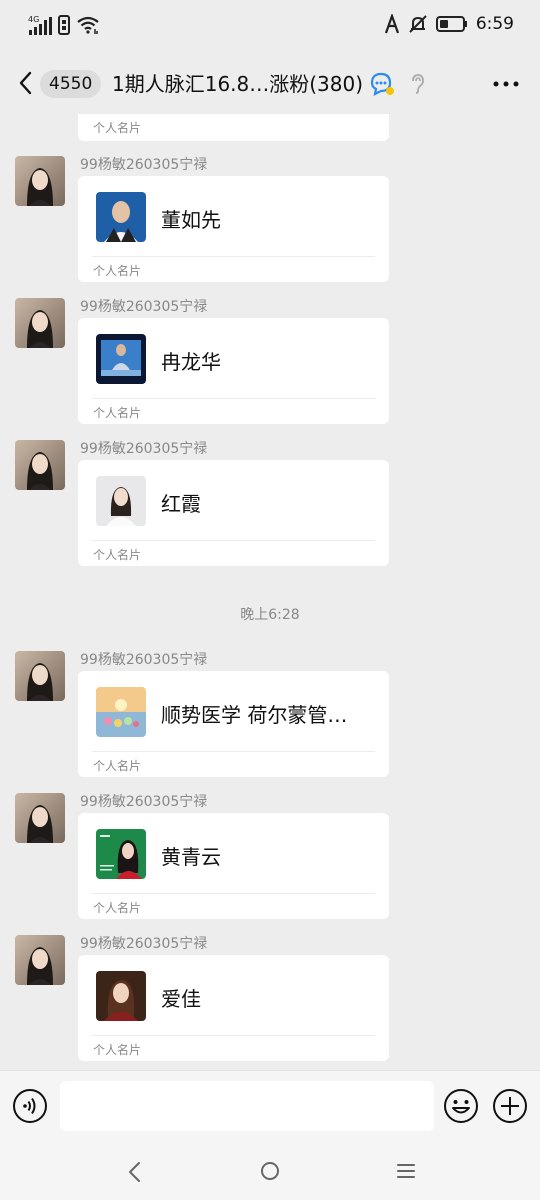  I want to click on time-separator: 晚上6:28, so click(270, 615).